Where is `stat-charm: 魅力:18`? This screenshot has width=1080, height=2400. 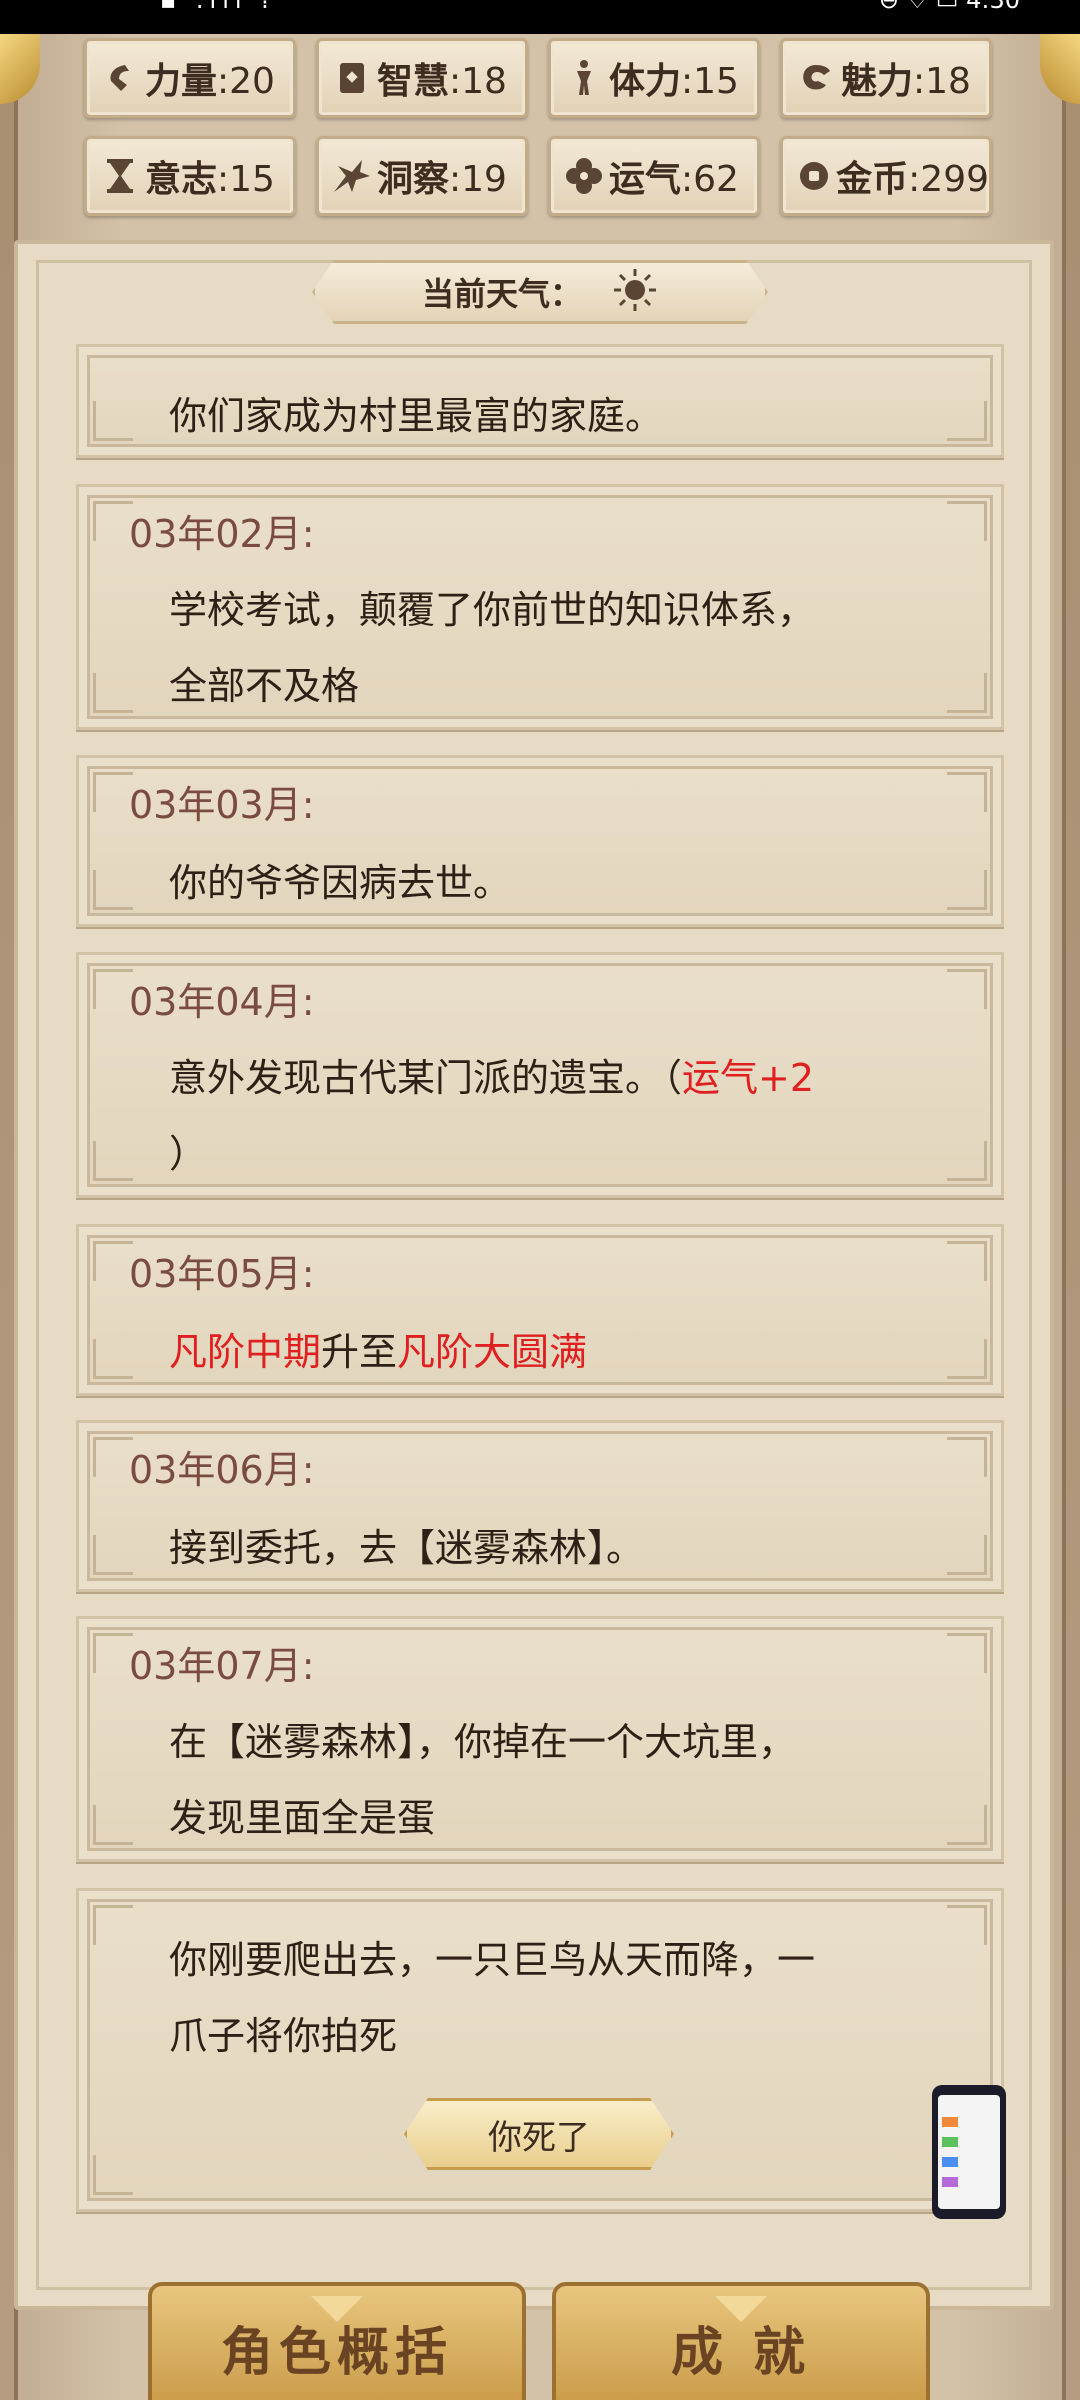 stat-charm: 魅力:18 is located at coordinates (886, 78).